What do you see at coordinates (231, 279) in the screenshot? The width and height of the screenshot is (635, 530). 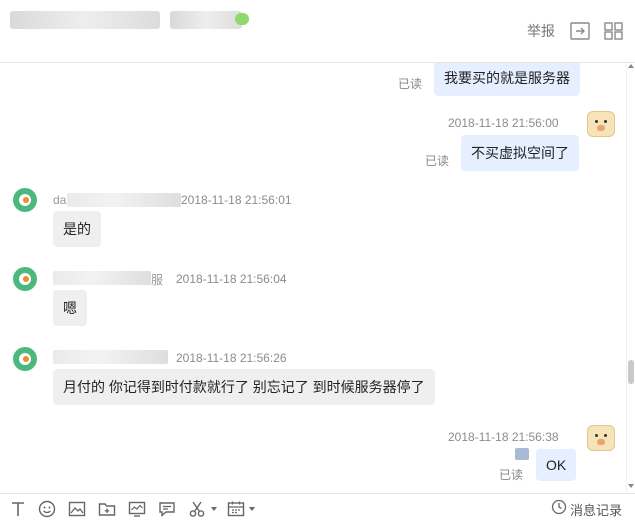 I see `message-timestamp: 2018-11-18 21:56:04` at bounding box center [231, 279].